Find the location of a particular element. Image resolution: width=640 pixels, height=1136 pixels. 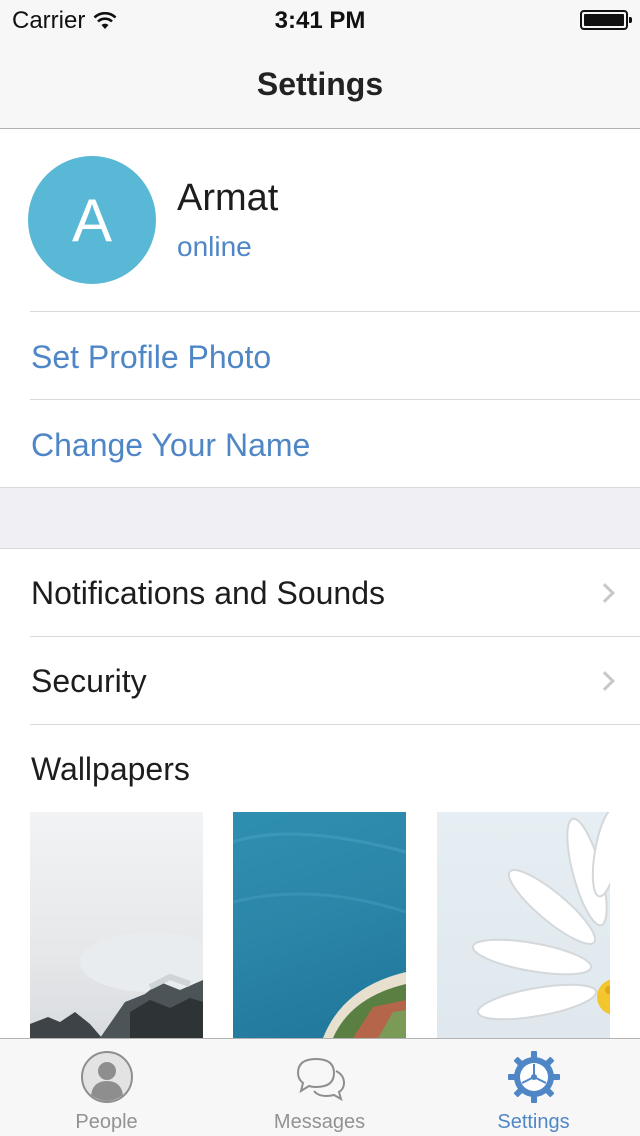

security-row: Security is located at coordinates (320, 680).